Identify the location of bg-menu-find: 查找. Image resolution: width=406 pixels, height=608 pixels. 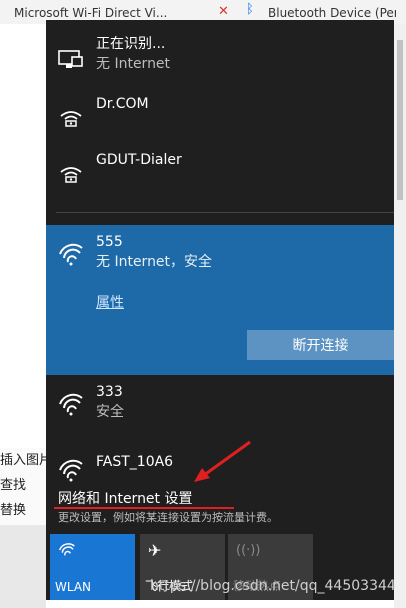
(23, 485).